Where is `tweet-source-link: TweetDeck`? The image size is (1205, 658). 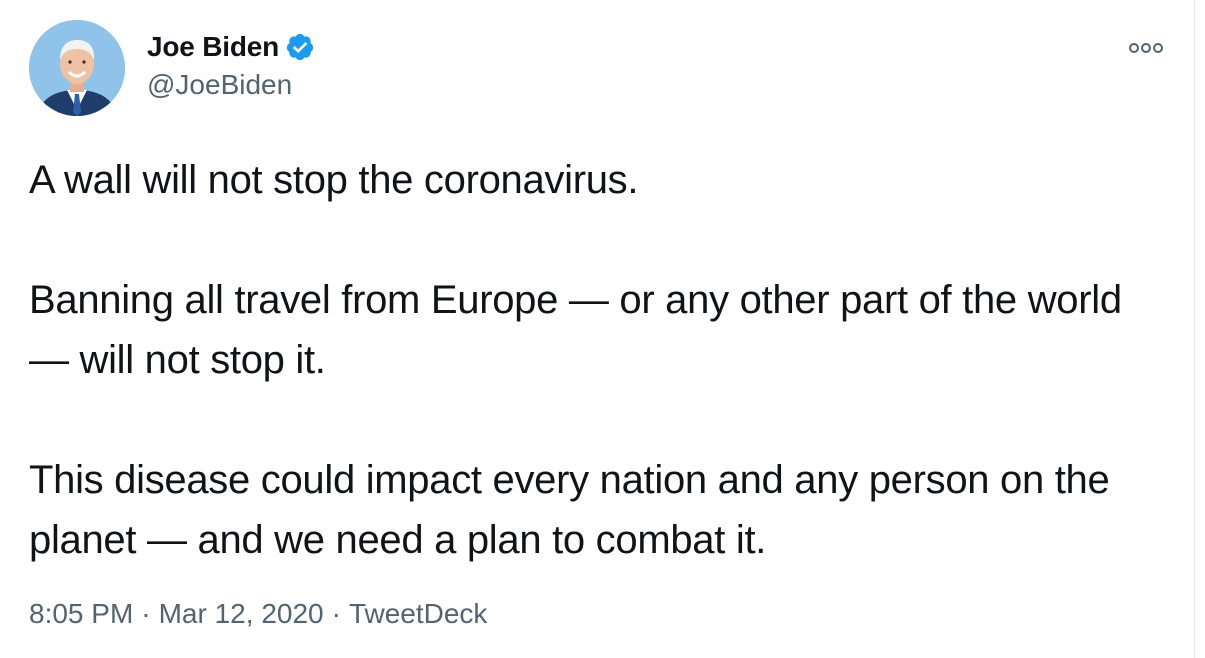
tweet-source-link: TweetDeck is located at coordinates (418, 613).